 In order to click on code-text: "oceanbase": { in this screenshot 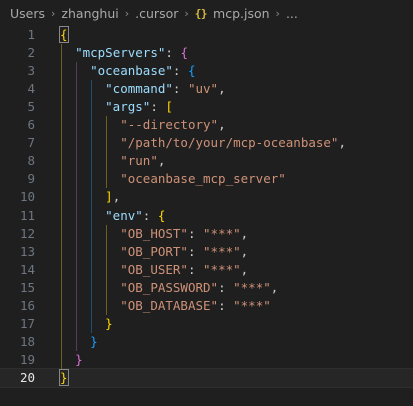, I will do `click(128, 71)`.